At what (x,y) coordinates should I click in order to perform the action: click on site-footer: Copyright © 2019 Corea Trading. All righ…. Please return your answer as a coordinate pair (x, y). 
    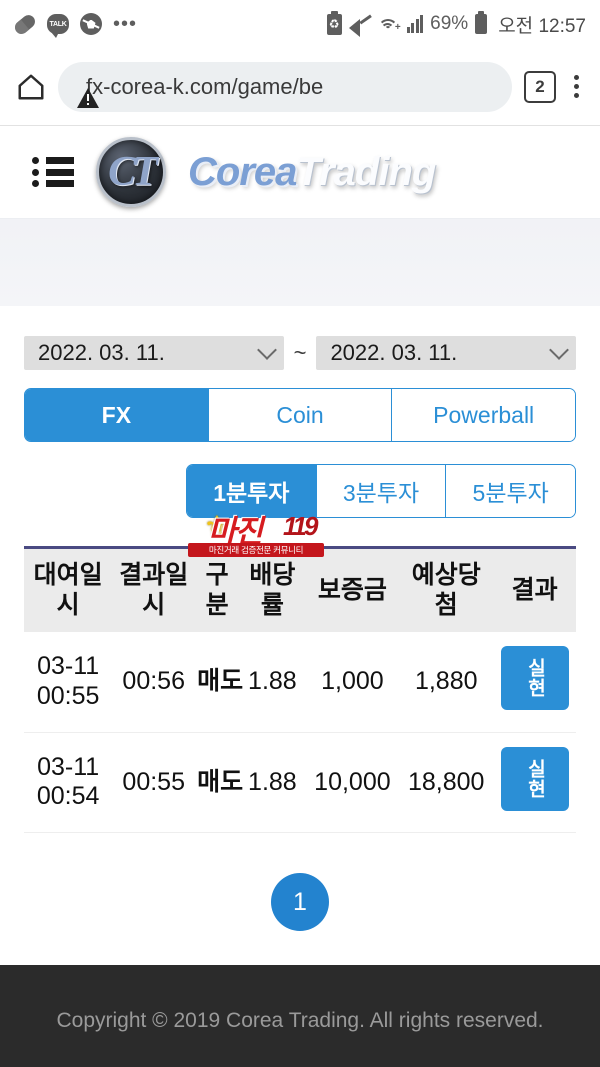
    Looking at the image, I should click on (300, 1016).